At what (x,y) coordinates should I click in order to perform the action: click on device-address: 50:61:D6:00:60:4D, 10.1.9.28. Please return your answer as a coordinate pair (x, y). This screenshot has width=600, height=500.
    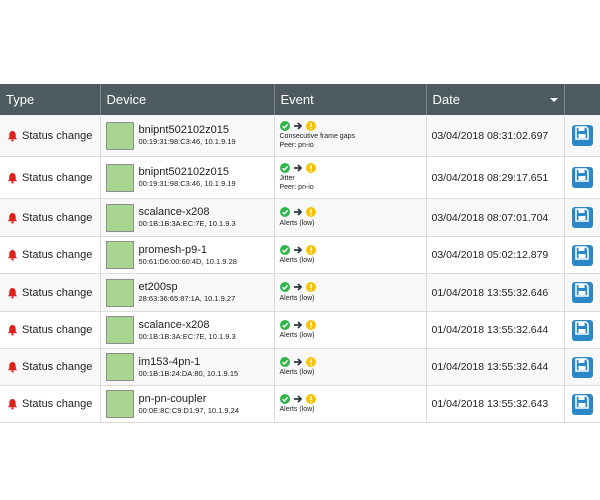
    Looking at the image, I should click on (187, 261).